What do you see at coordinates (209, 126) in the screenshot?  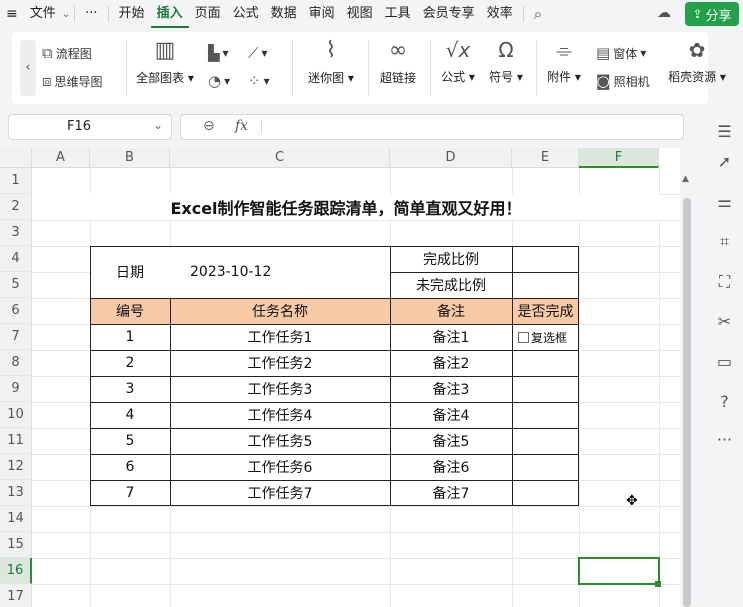 I see `zoom-icon: ⊖` at bounding box center [209, 126].